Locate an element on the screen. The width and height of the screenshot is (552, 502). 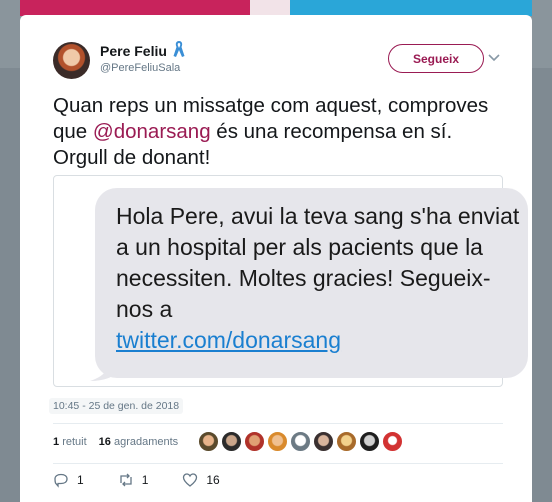
retweet-stat: 1 retuit is located at coordinates (70, 442).